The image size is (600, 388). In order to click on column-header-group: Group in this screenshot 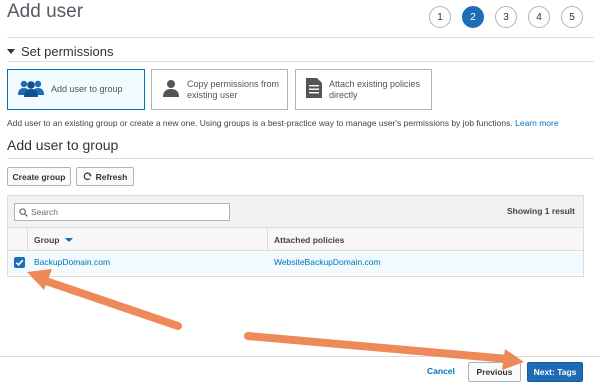, I will do `click(53, 240)`.